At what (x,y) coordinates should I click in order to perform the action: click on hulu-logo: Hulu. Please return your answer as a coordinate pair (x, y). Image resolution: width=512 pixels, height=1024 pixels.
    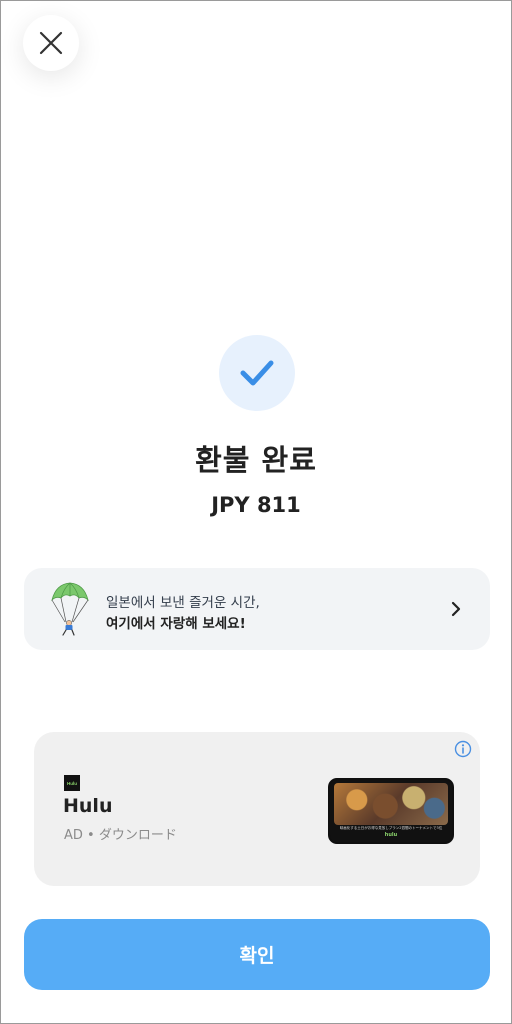
    Looking at the image, I should click on (72, 783).